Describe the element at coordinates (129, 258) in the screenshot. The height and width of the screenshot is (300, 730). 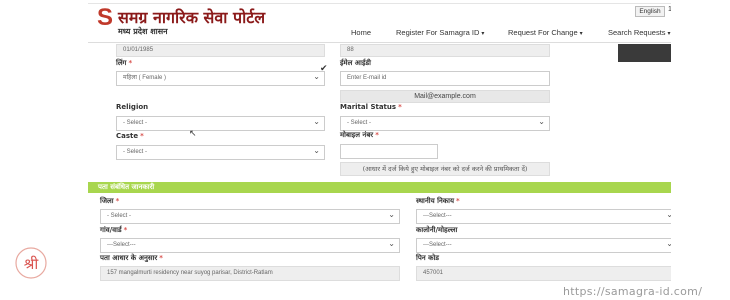
I see `aadhaar-address-label-text: पता आधार के अनुसार` at that location.